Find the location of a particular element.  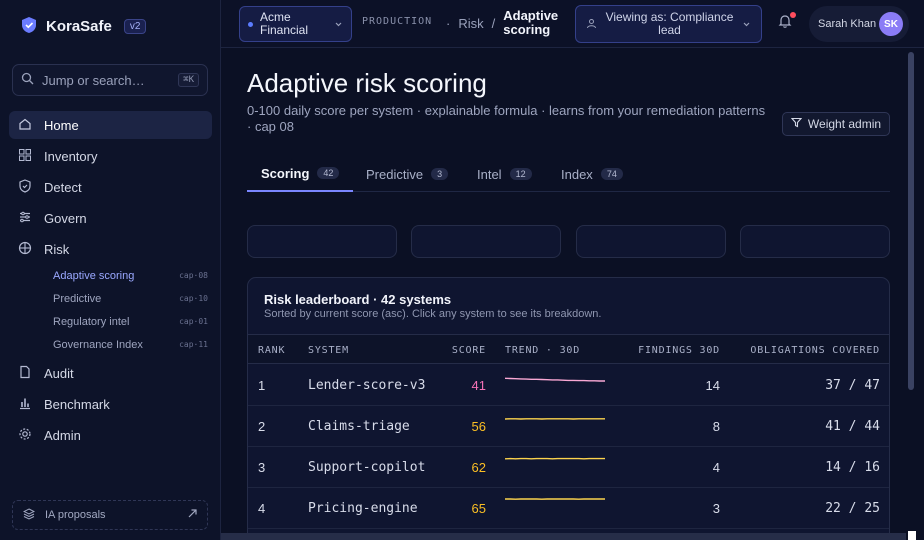

score-cell: 56 is located at coordinates (478, 426).